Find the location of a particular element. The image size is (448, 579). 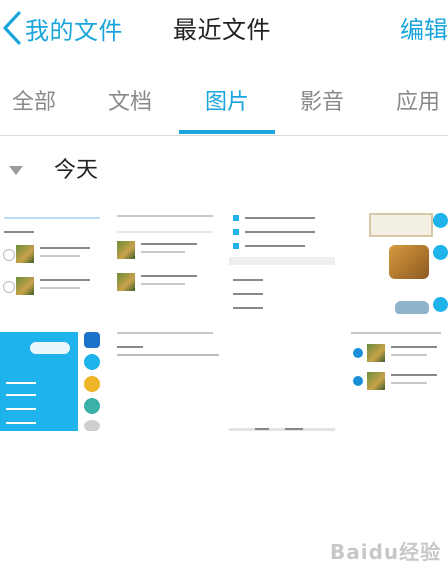

tab-all: 全部 is located at coordinates (34, 100).